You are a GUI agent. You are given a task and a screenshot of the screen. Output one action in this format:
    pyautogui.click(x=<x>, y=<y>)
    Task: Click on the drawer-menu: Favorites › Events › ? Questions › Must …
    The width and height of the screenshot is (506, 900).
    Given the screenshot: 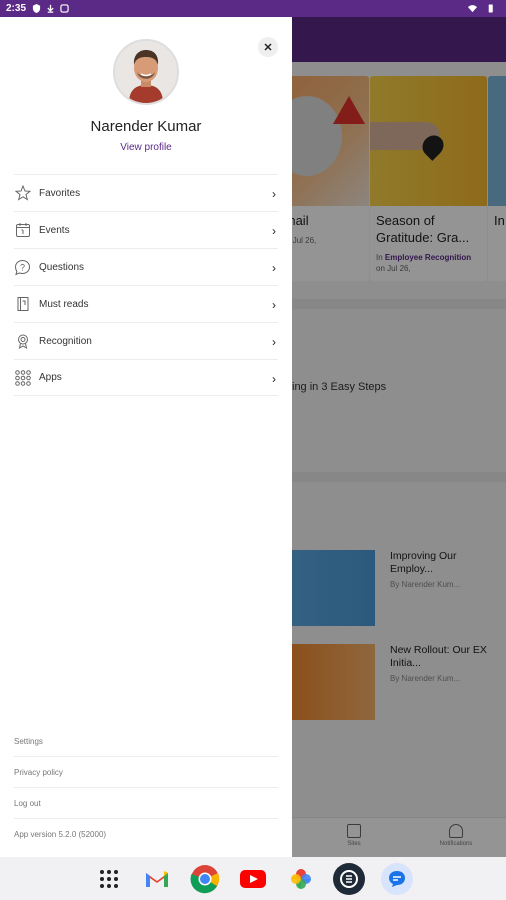 What is the action you would take?
    pyautogui.click(x=146, y=285)
    